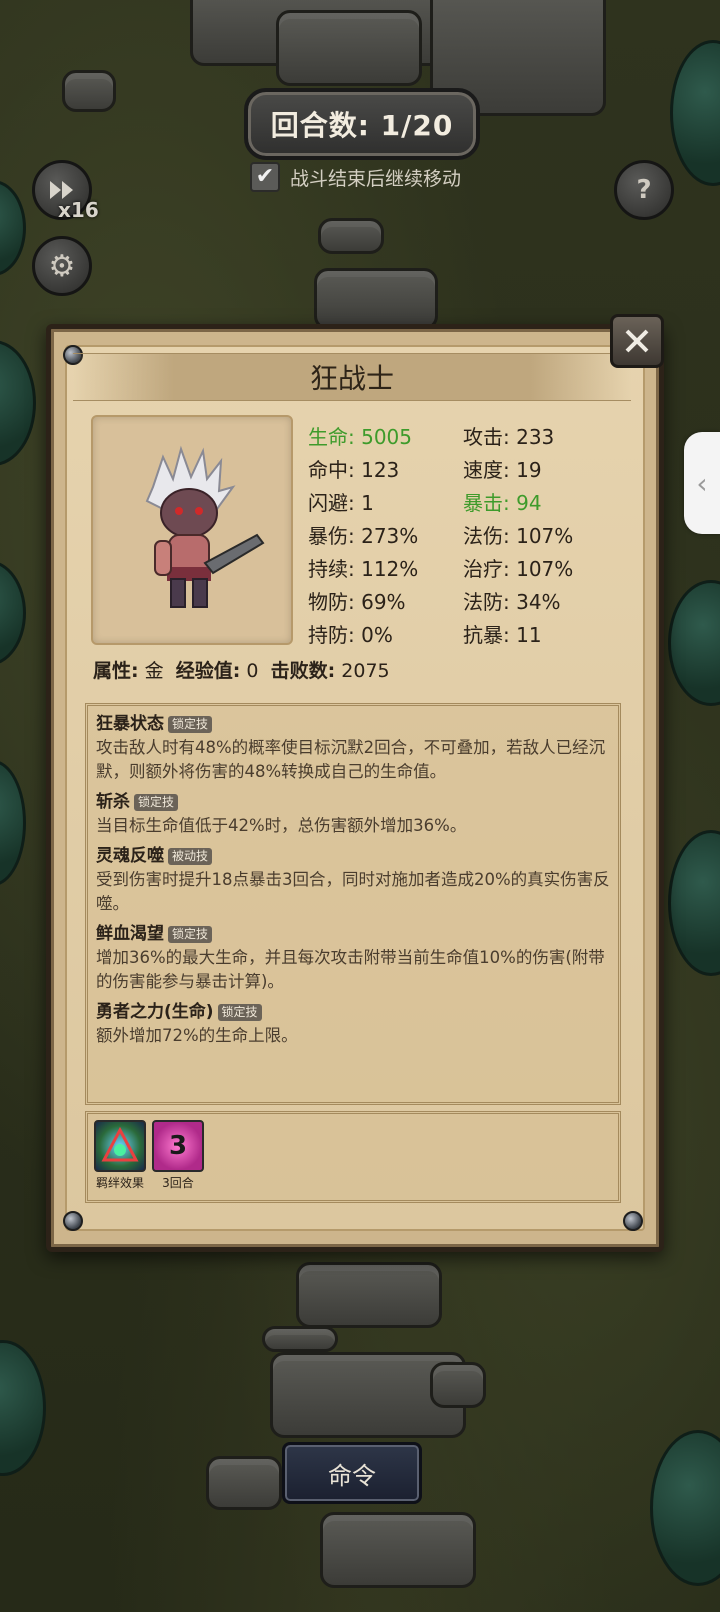 The height and width of the screenshot is (1612, 720). I want to click on skill-tag: 被动技, so click(190, 856).